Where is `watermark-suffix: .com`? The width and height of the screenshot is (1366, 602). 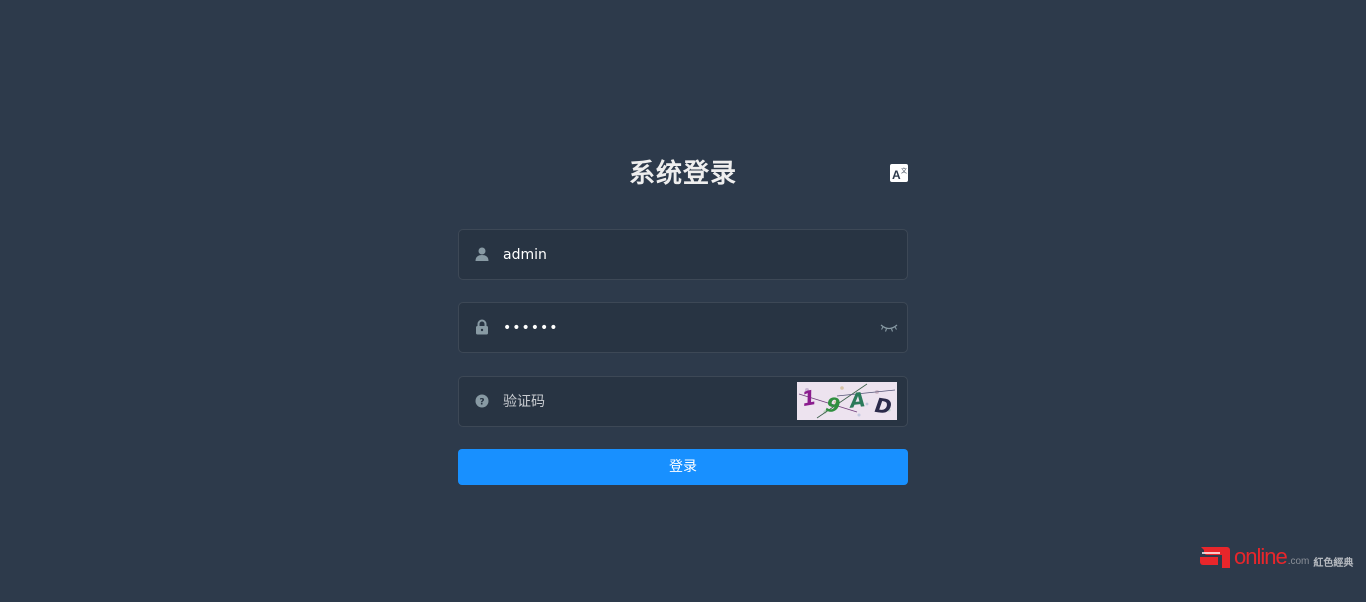
watermark-suffix: .com is located at coordinates (1298, 561).